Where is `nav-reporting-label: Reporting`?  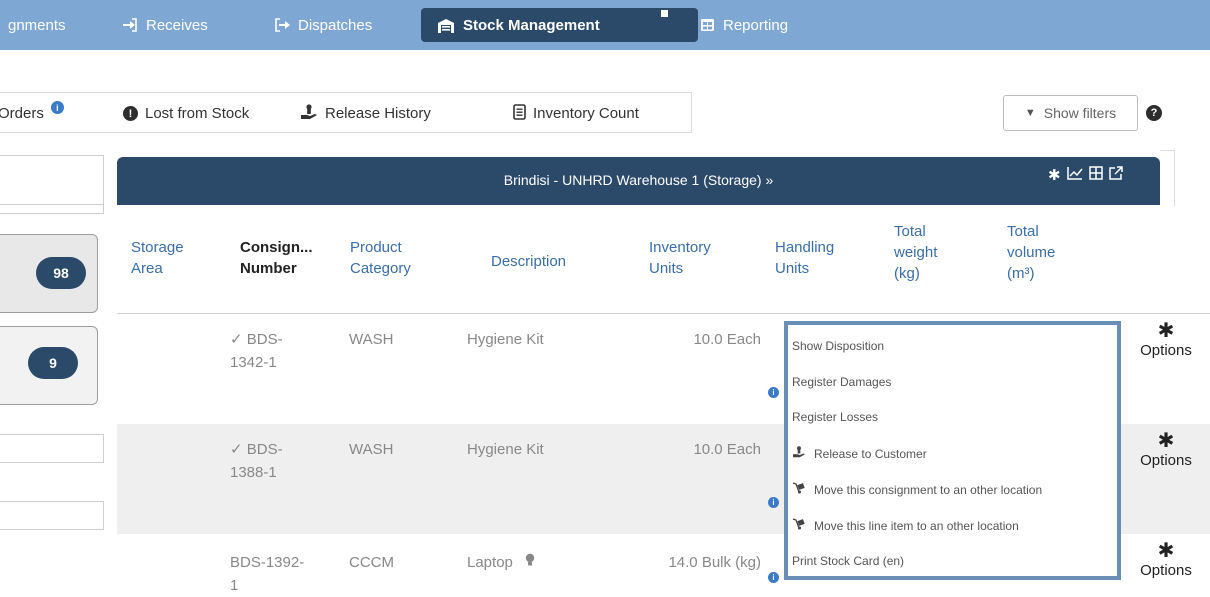 nav-reporting-label: Reporting is located at coordinates (756, 25).